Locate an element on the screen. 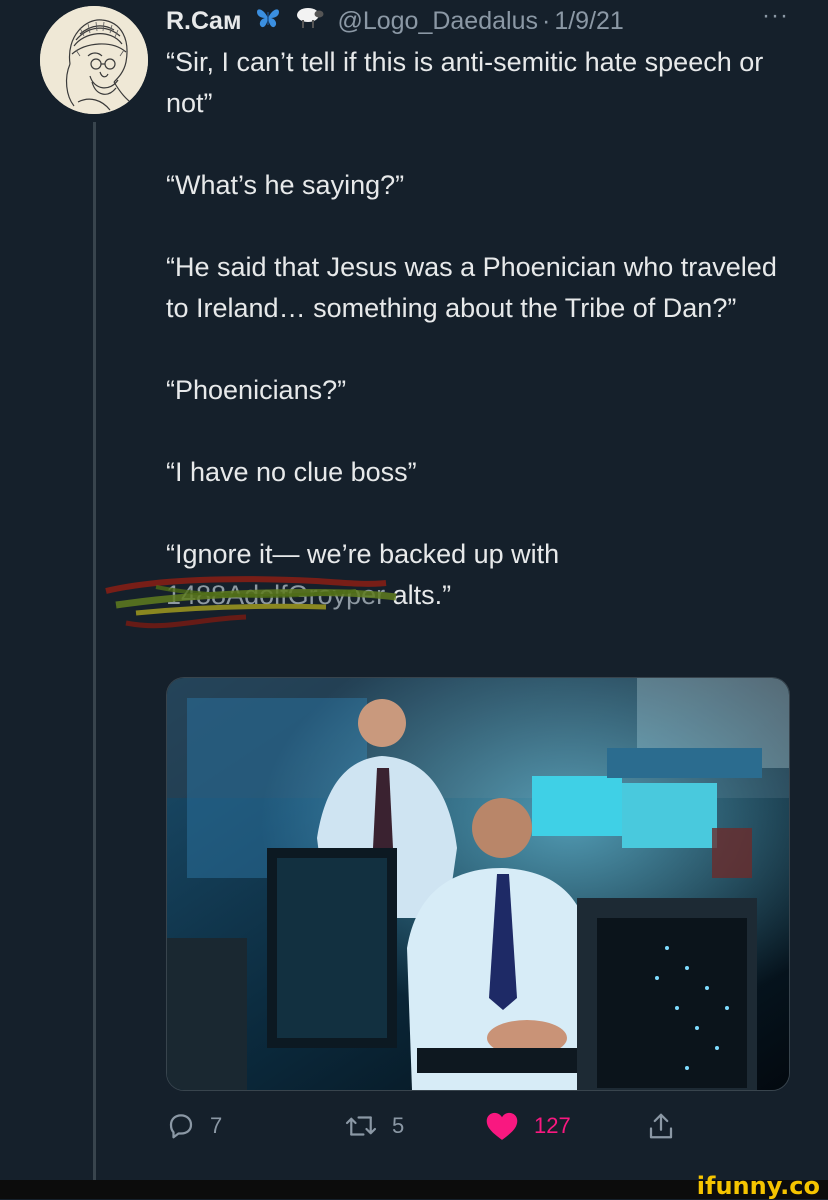 The image size is (828, 1200). retweet-count: 5 is located at coordinates (398, 1125).